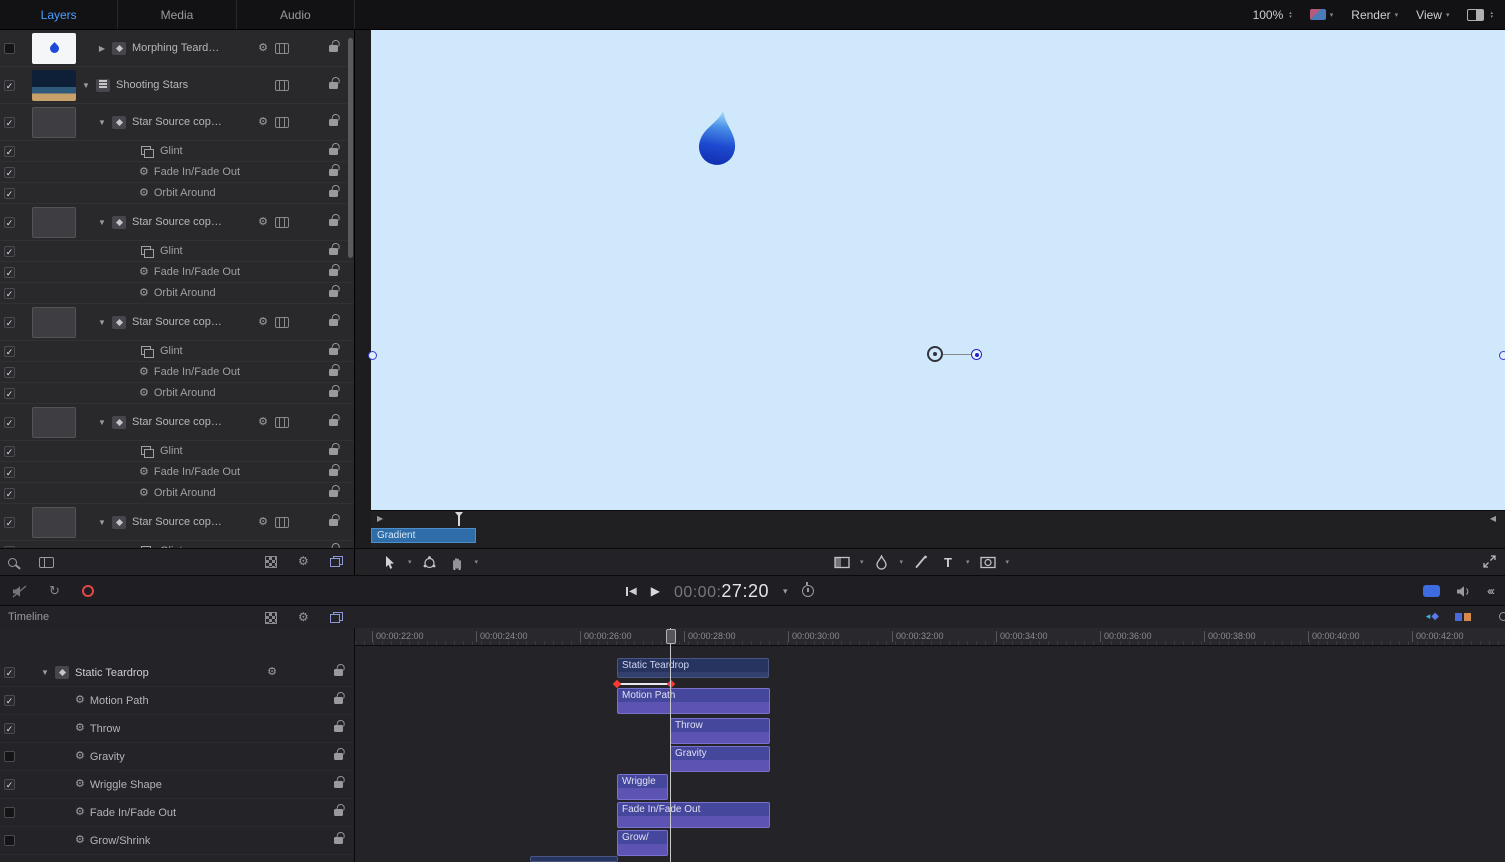 The image size is (1505, 862). I want to click on adjust-item-tool, so click(430, 562).